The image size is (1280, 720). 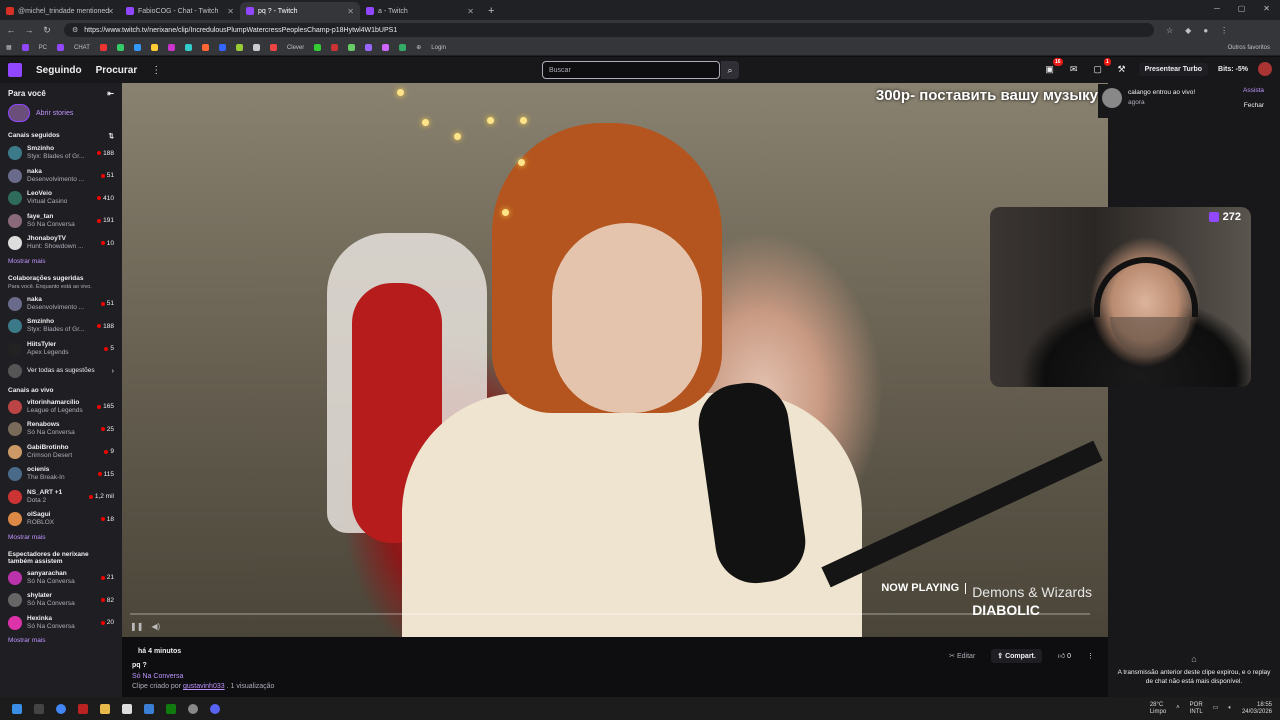 What do you see at coordinates (105, 708) in the screenshot?
I see `file-explorer-icon` at bounding box center [105, 708].